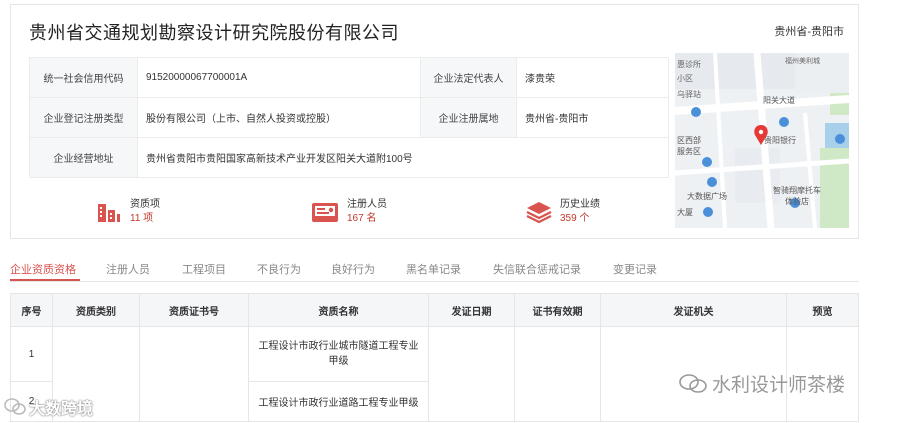  I want to click on svg-text: 小区, so click(685, 78).